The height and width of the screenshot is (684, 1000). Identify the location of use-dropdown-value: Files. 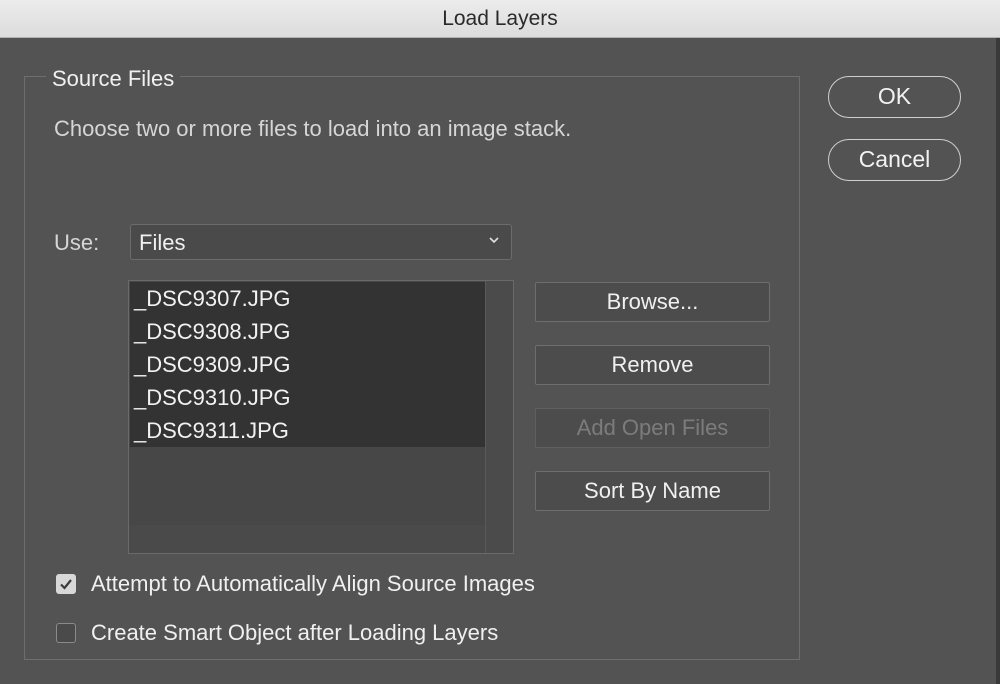
(162, 242).